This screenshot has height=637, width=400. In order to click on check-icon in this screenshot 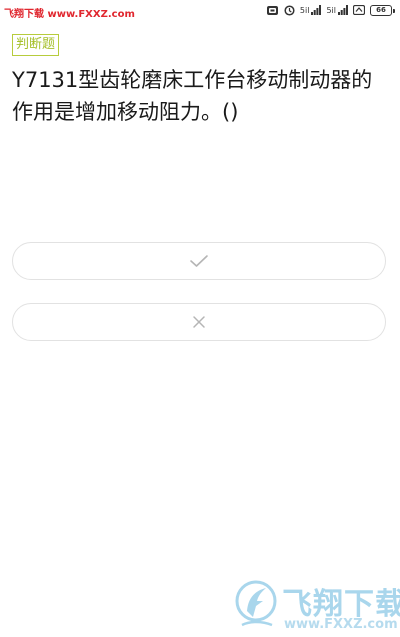, I will do `click(199, 261)`.